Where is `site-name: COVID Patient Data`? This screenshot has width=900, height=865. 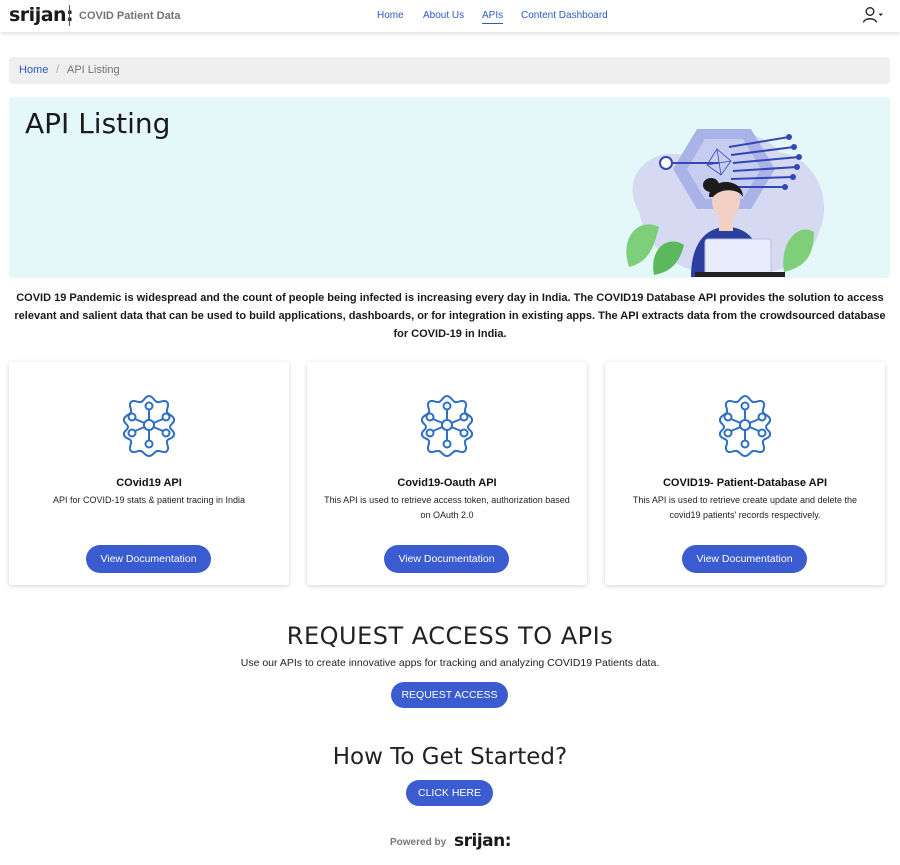
site-name: COVID Patient Data is located at coordinates (129, 16).